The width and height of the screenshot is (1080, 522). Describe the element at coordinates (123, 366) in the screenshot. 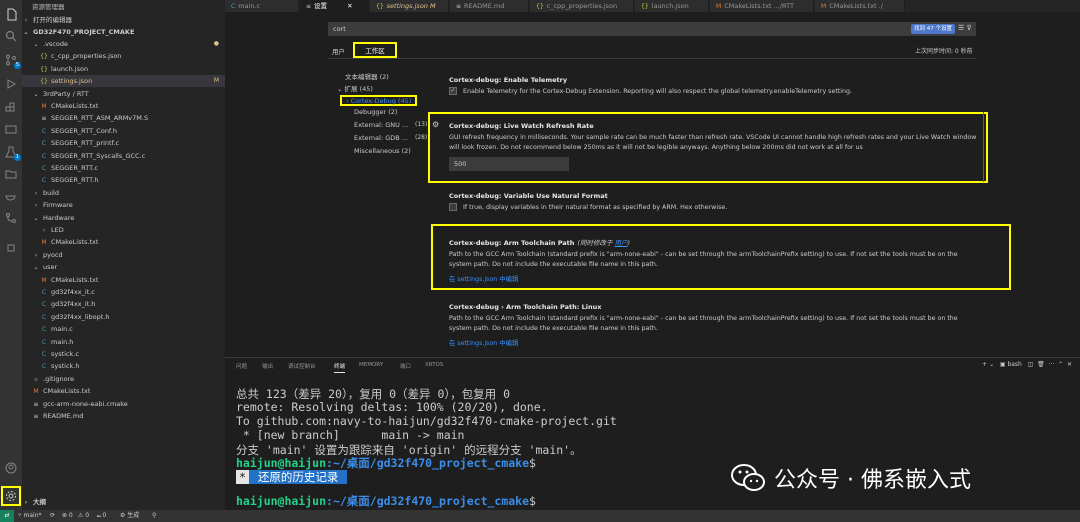

I see `tree-item: Csystick.h` at that location.